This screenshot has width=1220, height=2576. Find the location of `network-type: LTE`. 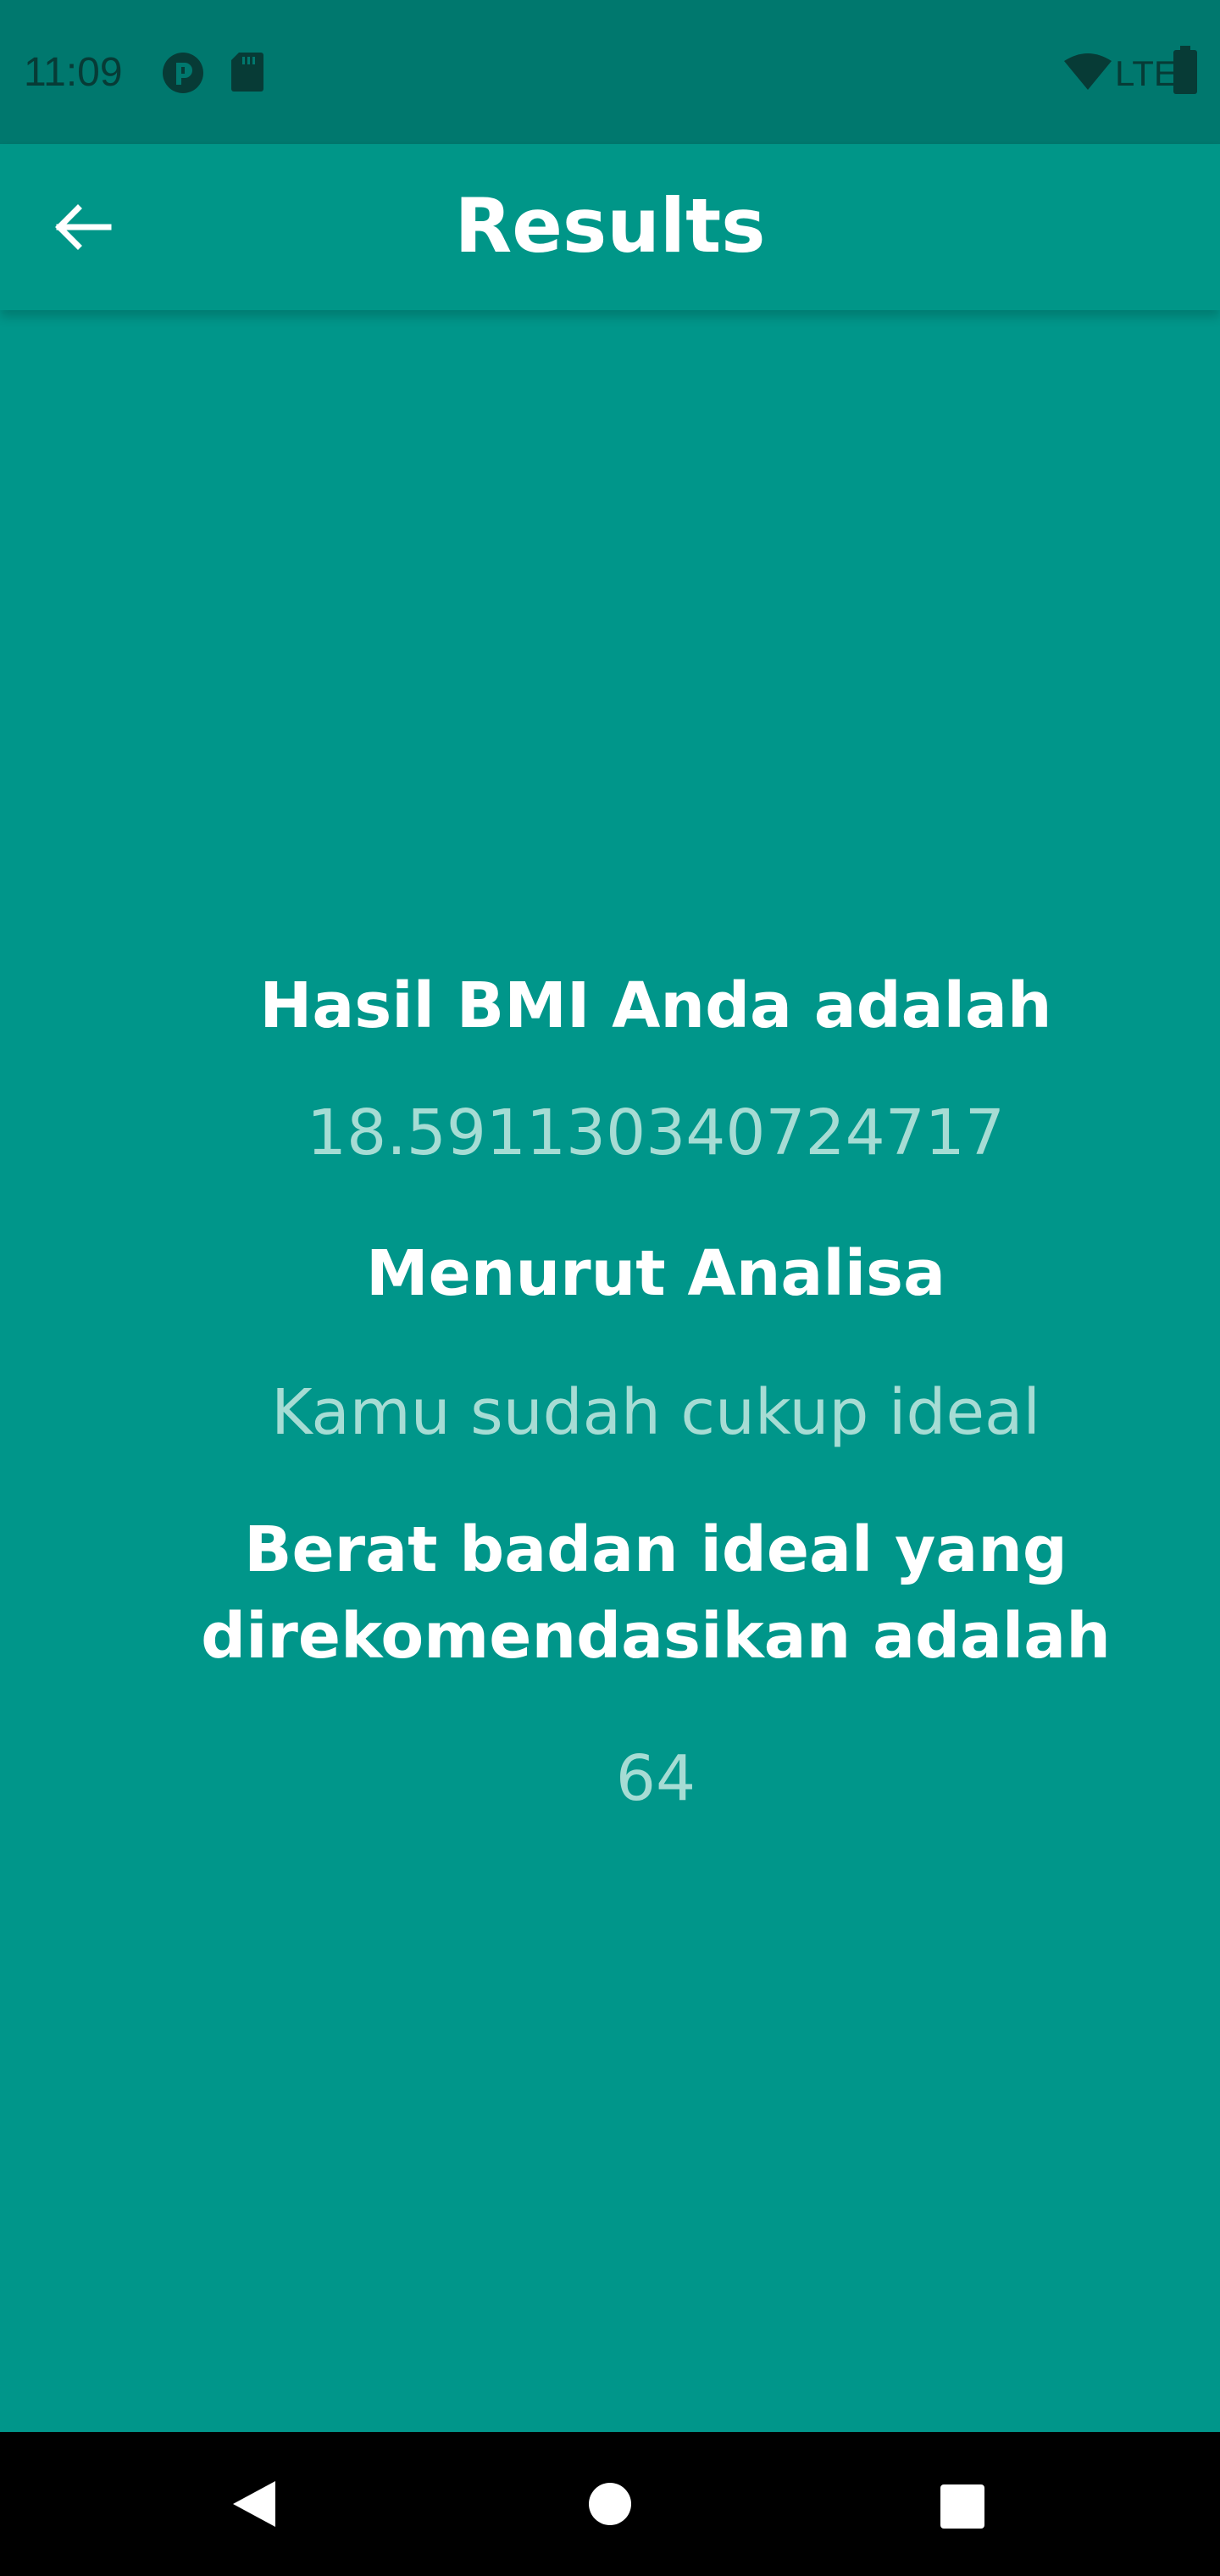

network-type: LTE is located at coordinates (1146, 73).